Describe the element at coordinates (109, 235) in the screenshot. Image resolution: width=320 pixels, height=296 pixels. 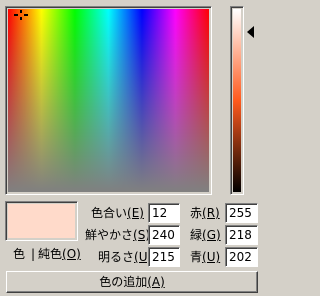
I see `saturation-label-text: 鮮やかさ` at that location.